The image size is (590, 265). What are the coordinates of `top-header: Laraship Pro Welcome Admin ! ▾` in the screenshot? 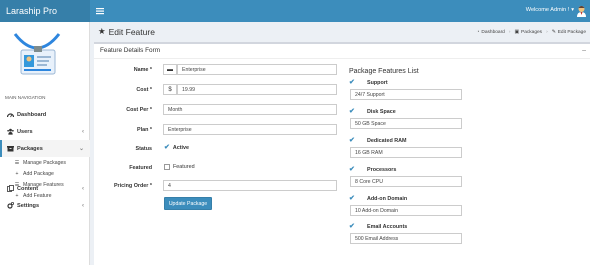 It's located at (295, 11).